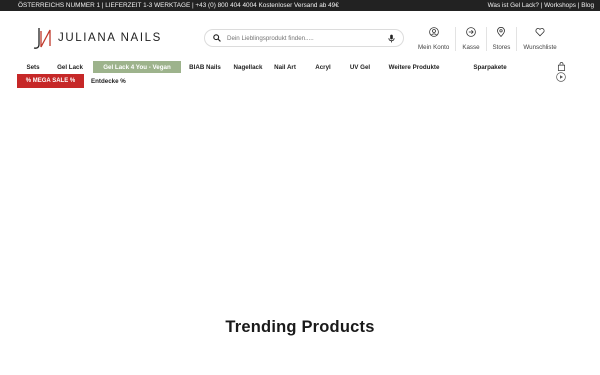  I want to click on checkout-label: Kasse, so click(471, 47).